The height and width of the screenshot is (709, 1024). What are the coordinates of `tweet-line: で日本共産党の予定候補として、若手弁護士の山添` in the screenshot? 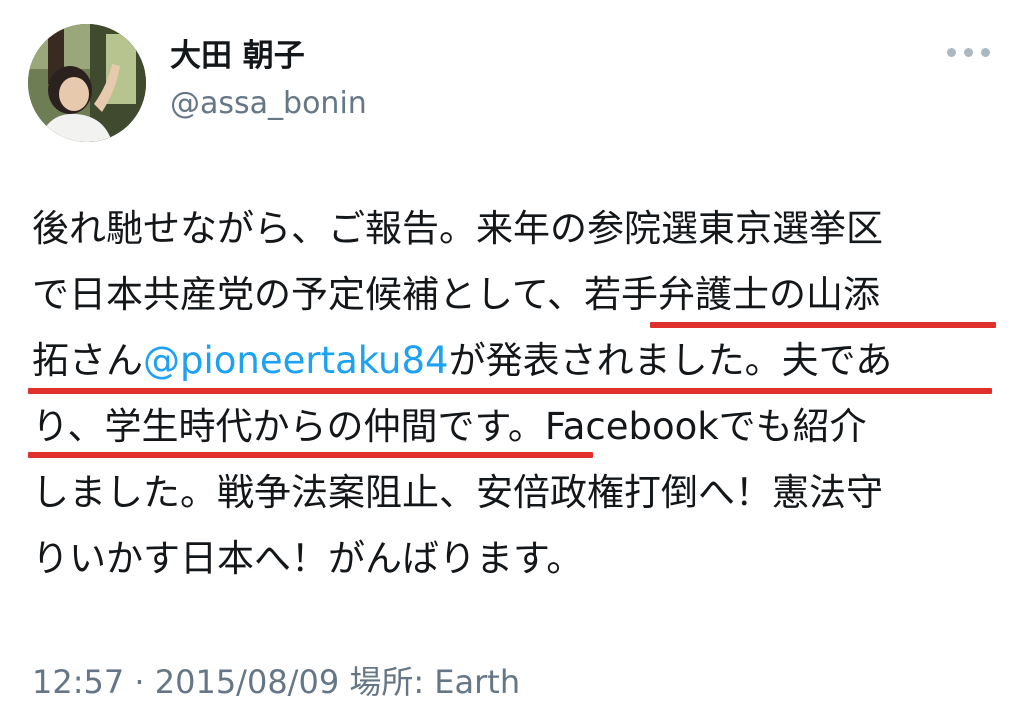 It's located at (456, 294).